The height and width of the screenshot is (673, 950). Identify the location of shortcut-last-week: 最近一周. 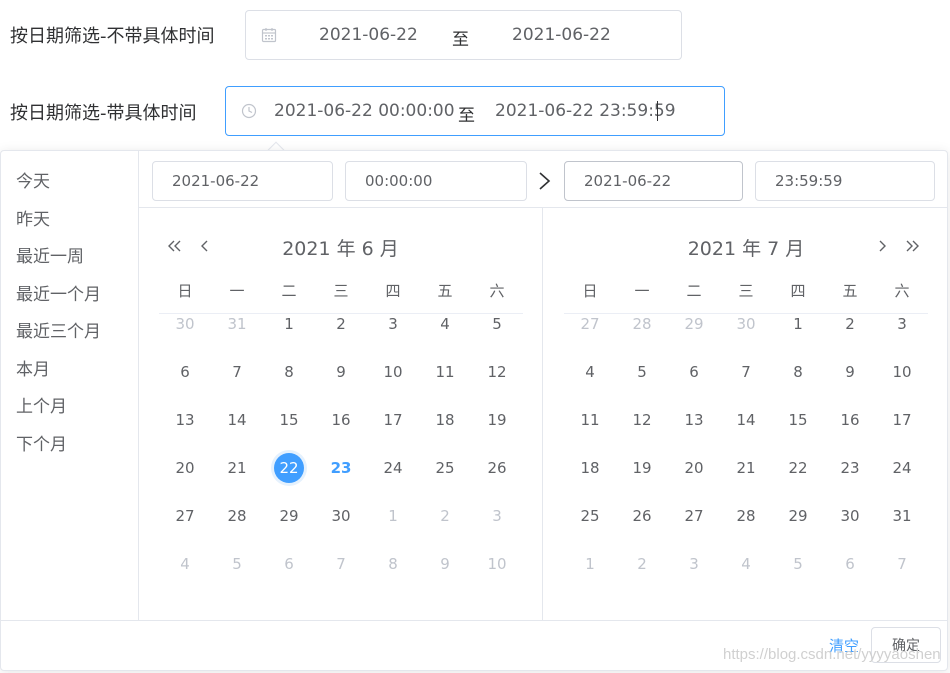
(50, 254).